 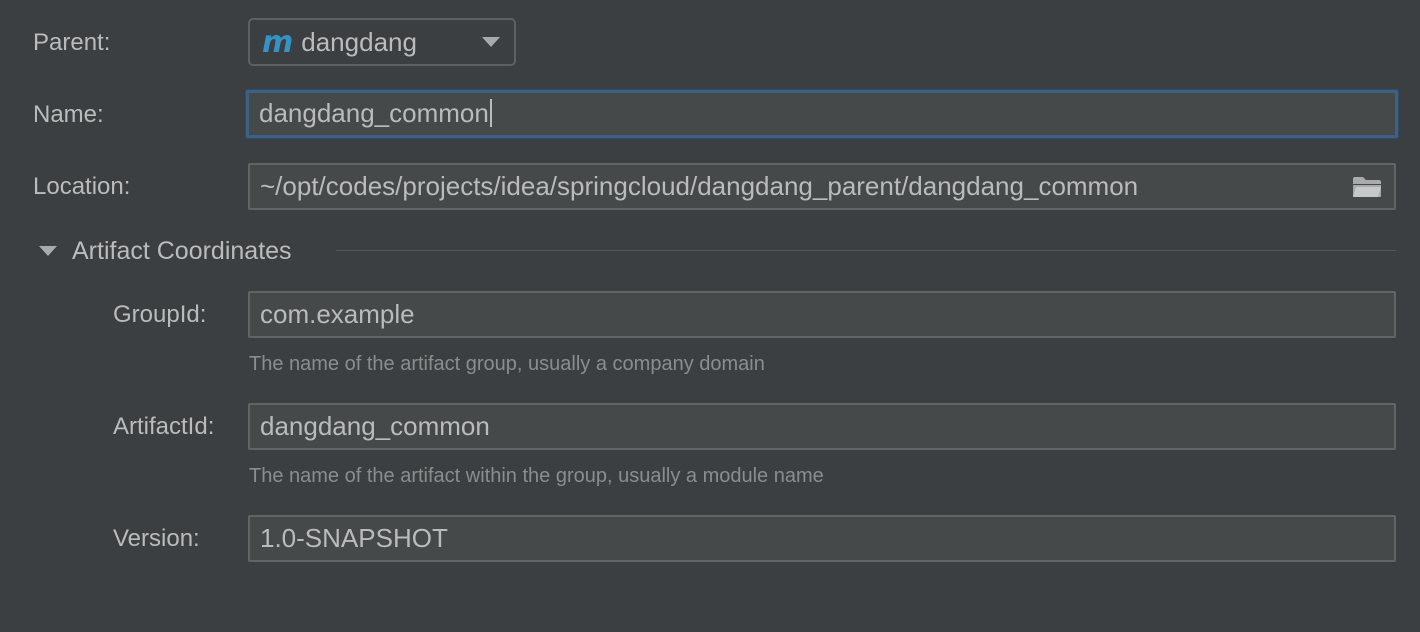 What do you see at coordinates (337, 314) in the screenshot?
I see `group-id-input-value: com.example` at bounding box center [337, 314].